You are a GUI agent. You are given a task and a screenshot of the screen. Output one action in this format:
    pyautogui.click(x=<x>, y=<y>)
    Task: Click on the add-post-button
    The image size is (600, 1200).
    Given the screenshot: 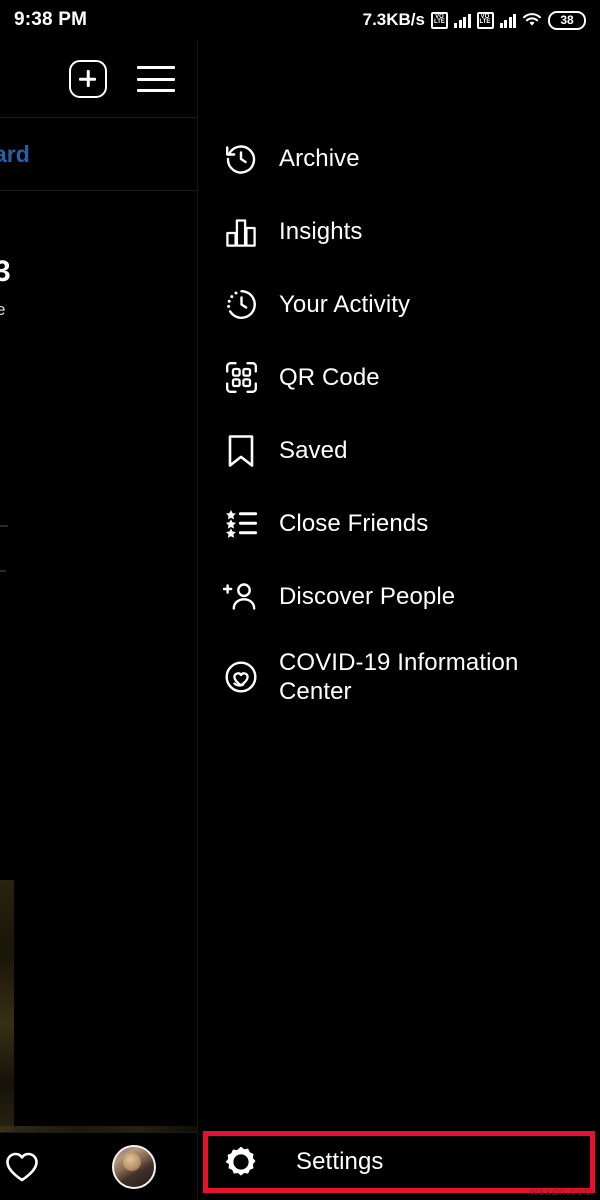 What is the action you would take?
    pyautogui.click(x=88, y=79)
    